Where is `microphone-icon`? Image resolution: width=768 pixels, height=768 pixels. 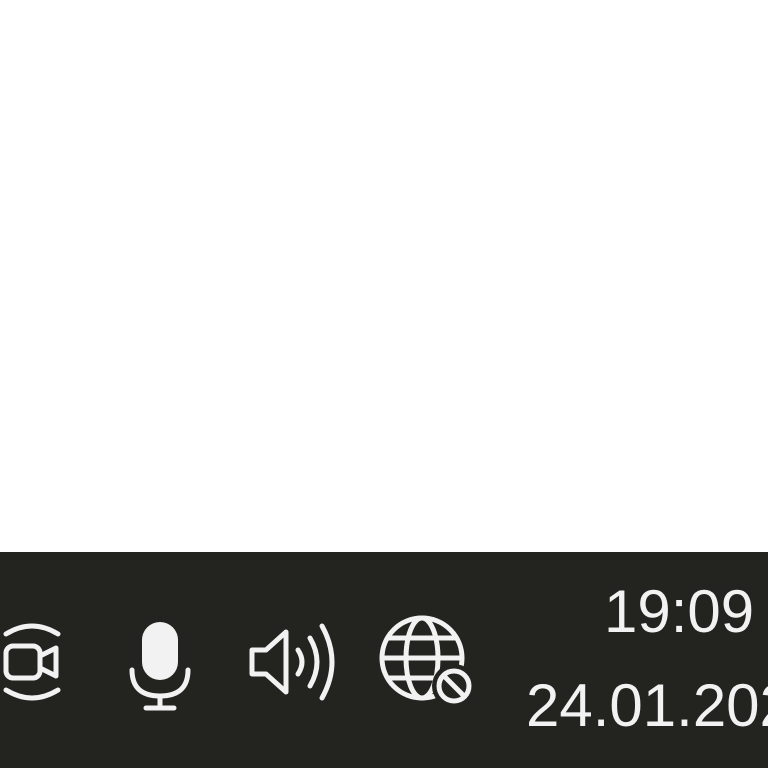
microphone-icon is located at coordinates (160, 662).